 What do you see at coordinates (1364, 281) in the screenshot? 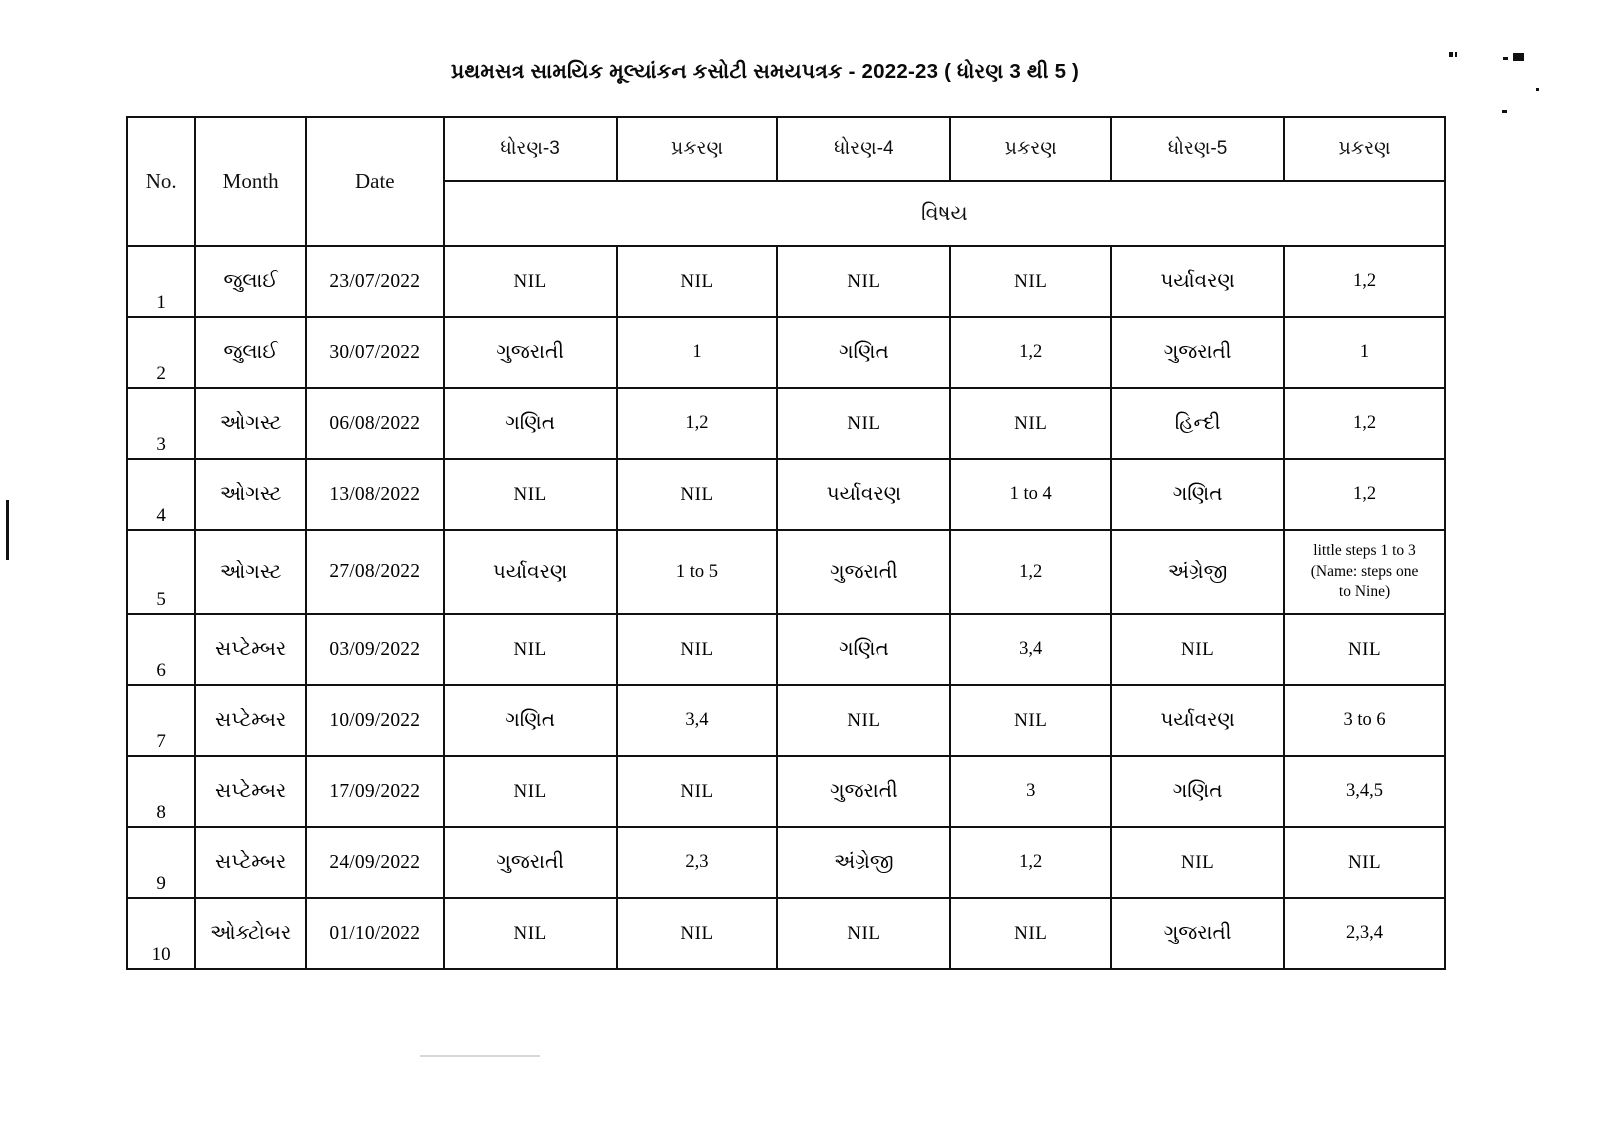
I see `grade5-chapter: 1,2` at bounding box center [1364, 281].